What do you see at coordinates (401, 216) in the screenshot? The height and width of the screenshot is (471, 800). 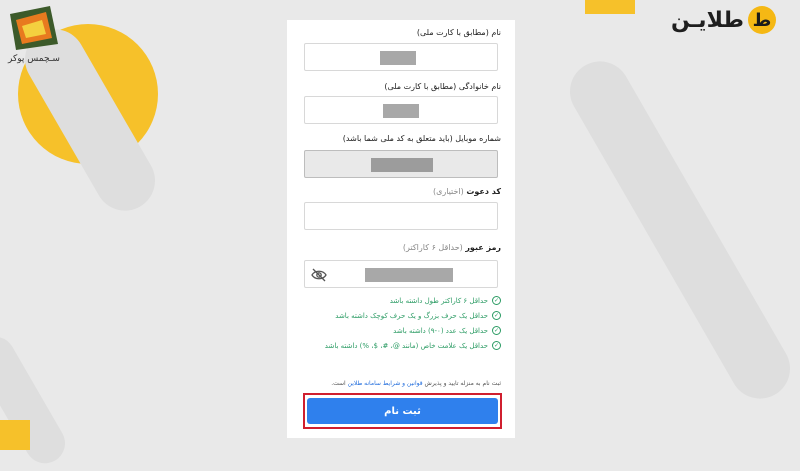 I see `invite-code-field` at bounding box center [401, 216].